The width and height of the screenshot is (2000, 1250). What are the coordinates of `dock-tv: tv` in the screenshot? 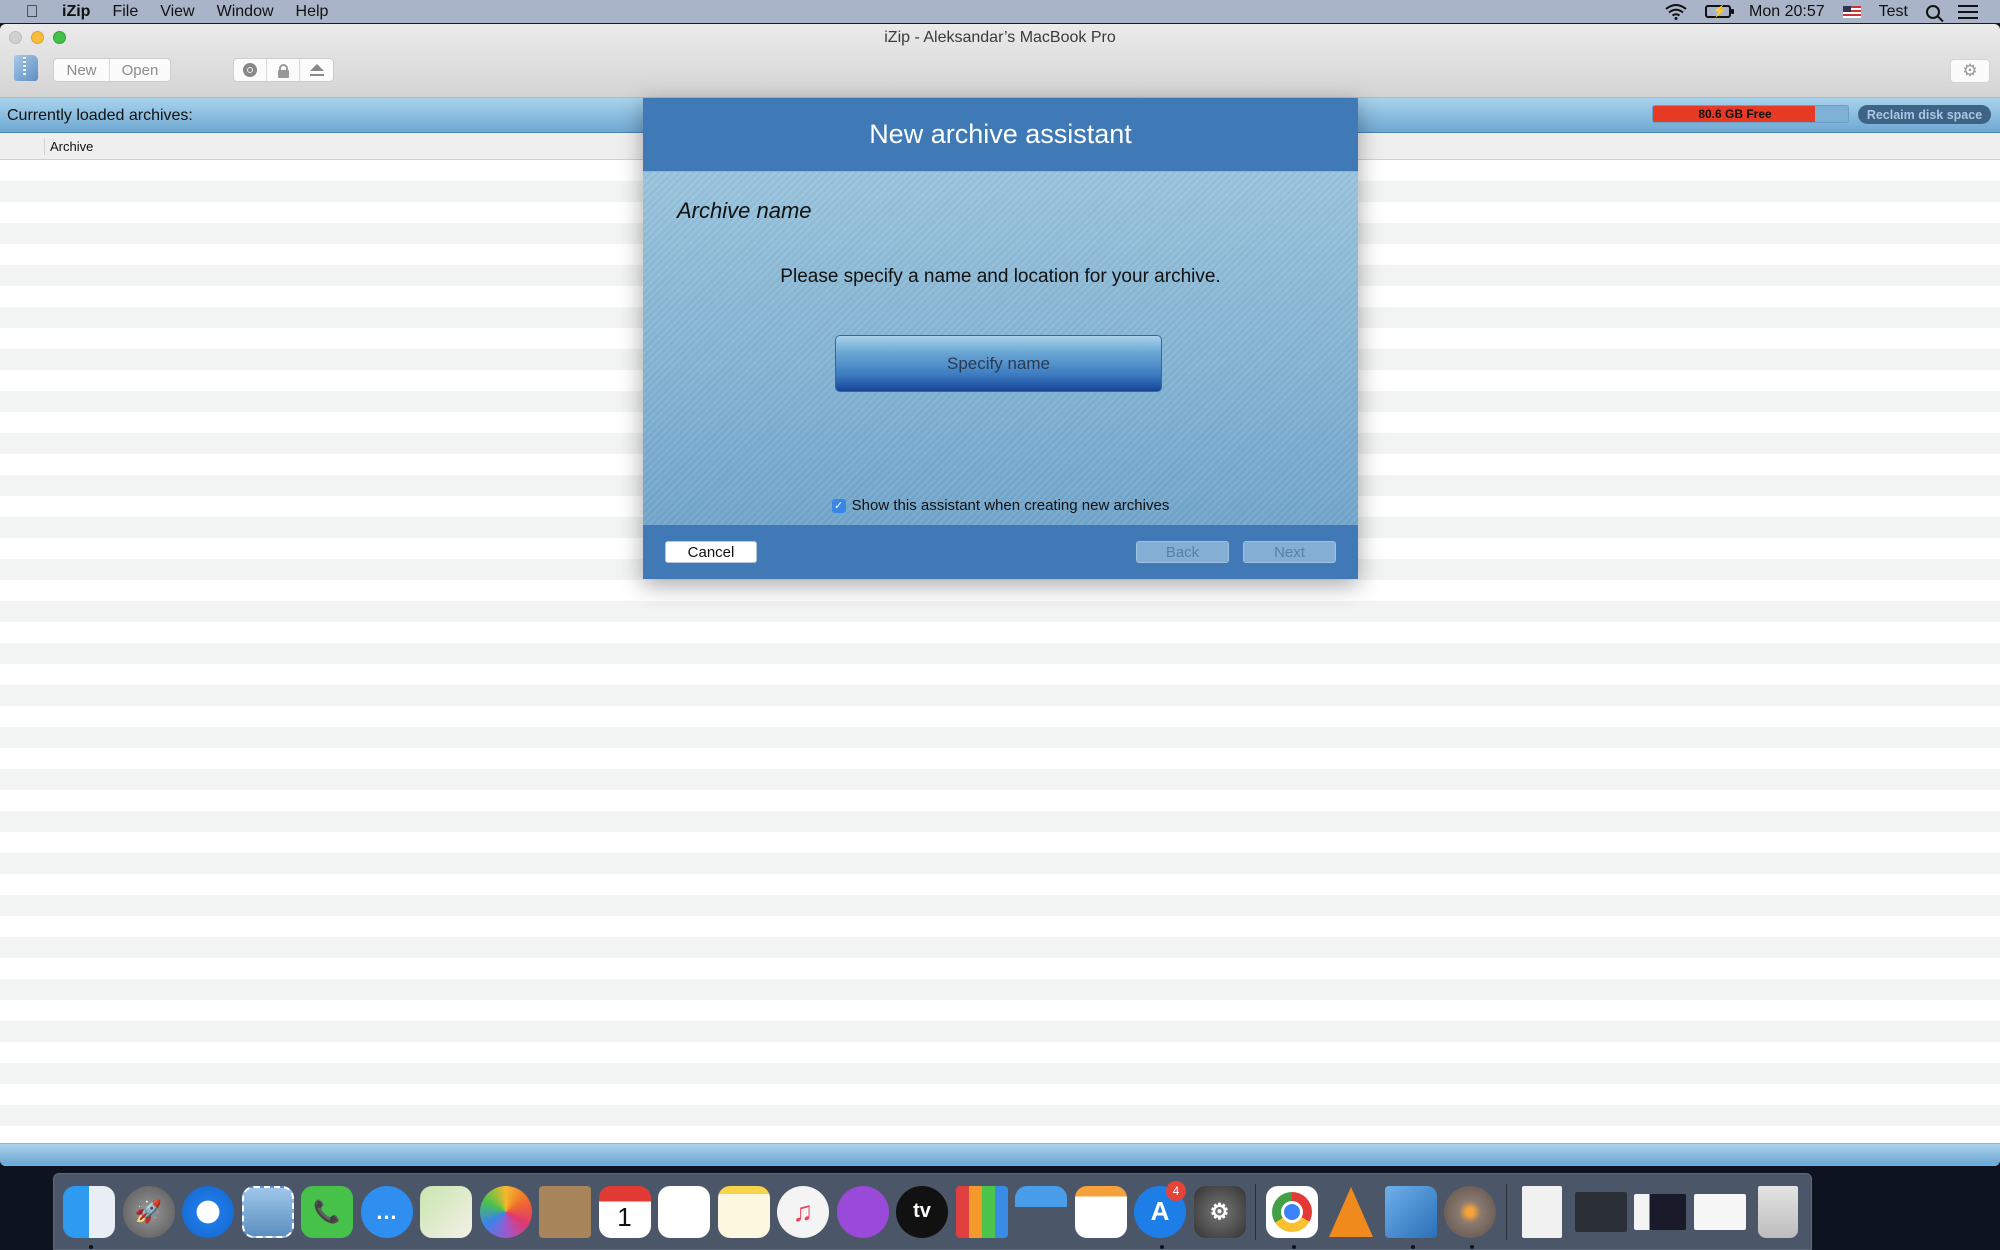 It's located at (922, 1212).